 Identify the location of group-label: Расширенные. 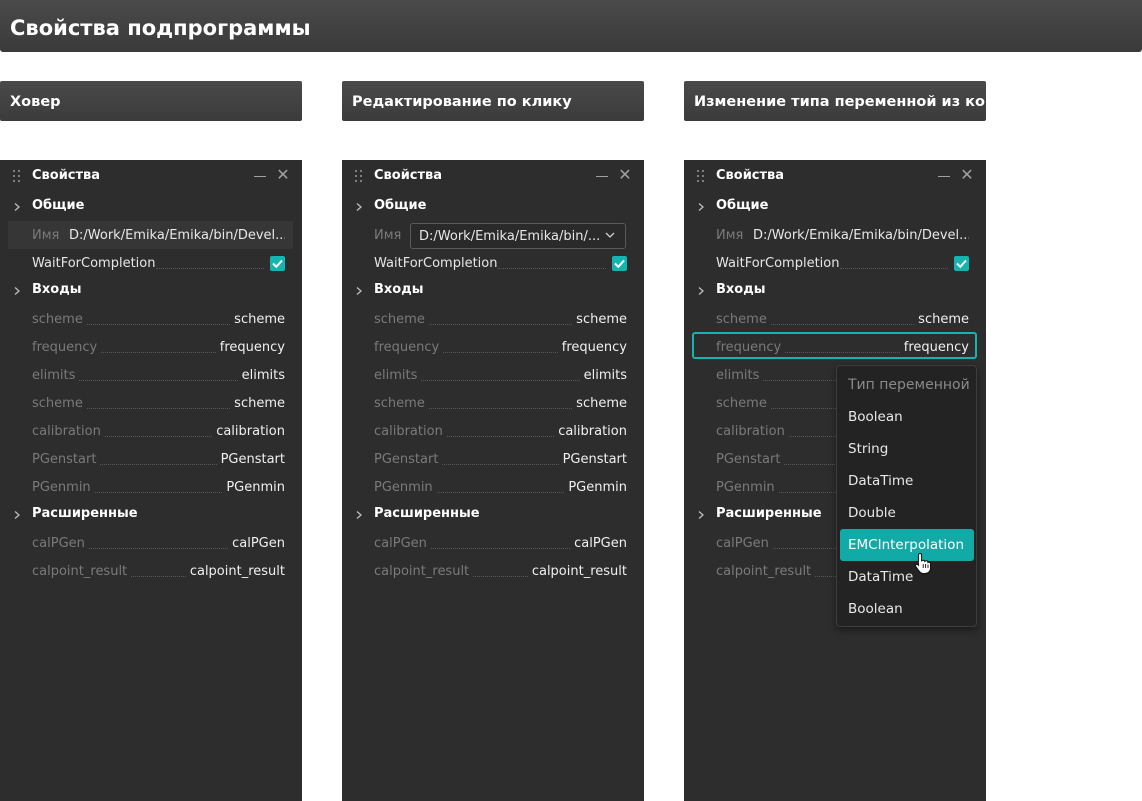
(769, 513).